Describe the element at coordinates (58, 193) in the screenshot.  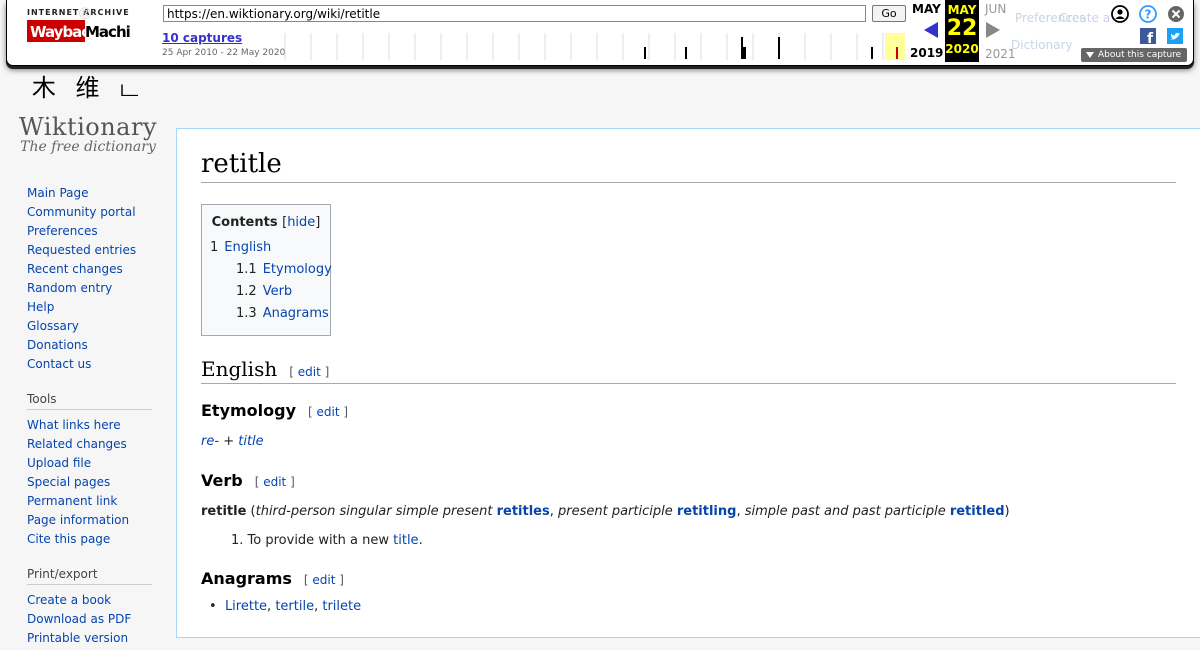
I see `sidebar-link: Main Page` at that location.